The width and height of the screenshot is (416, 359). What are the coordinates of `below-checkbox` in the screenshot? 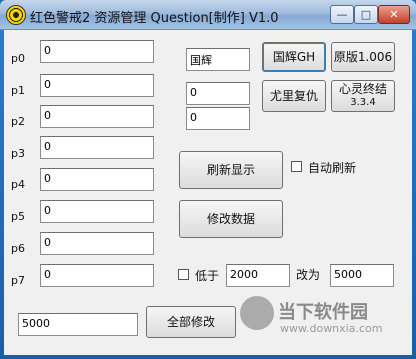 It's located at (183, 274).